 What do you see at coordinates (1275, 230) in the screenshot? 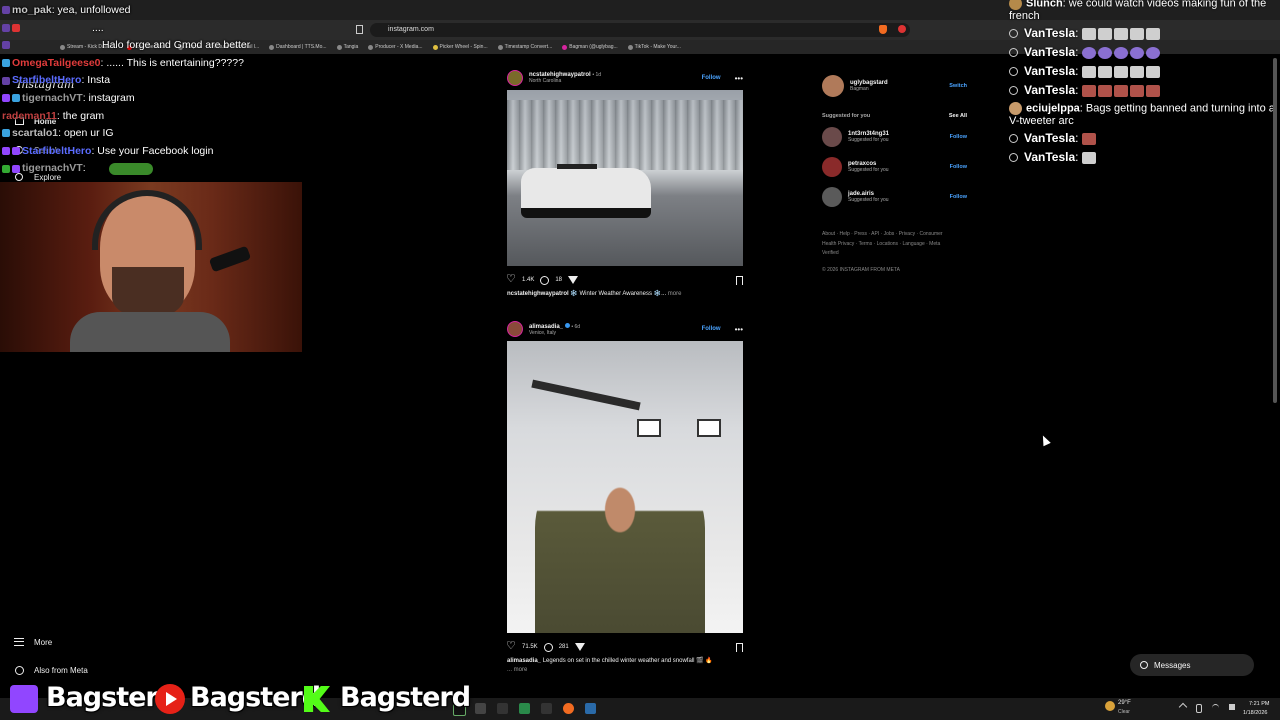
I see `page-scrollbar` at bounding box center [1275, 230].